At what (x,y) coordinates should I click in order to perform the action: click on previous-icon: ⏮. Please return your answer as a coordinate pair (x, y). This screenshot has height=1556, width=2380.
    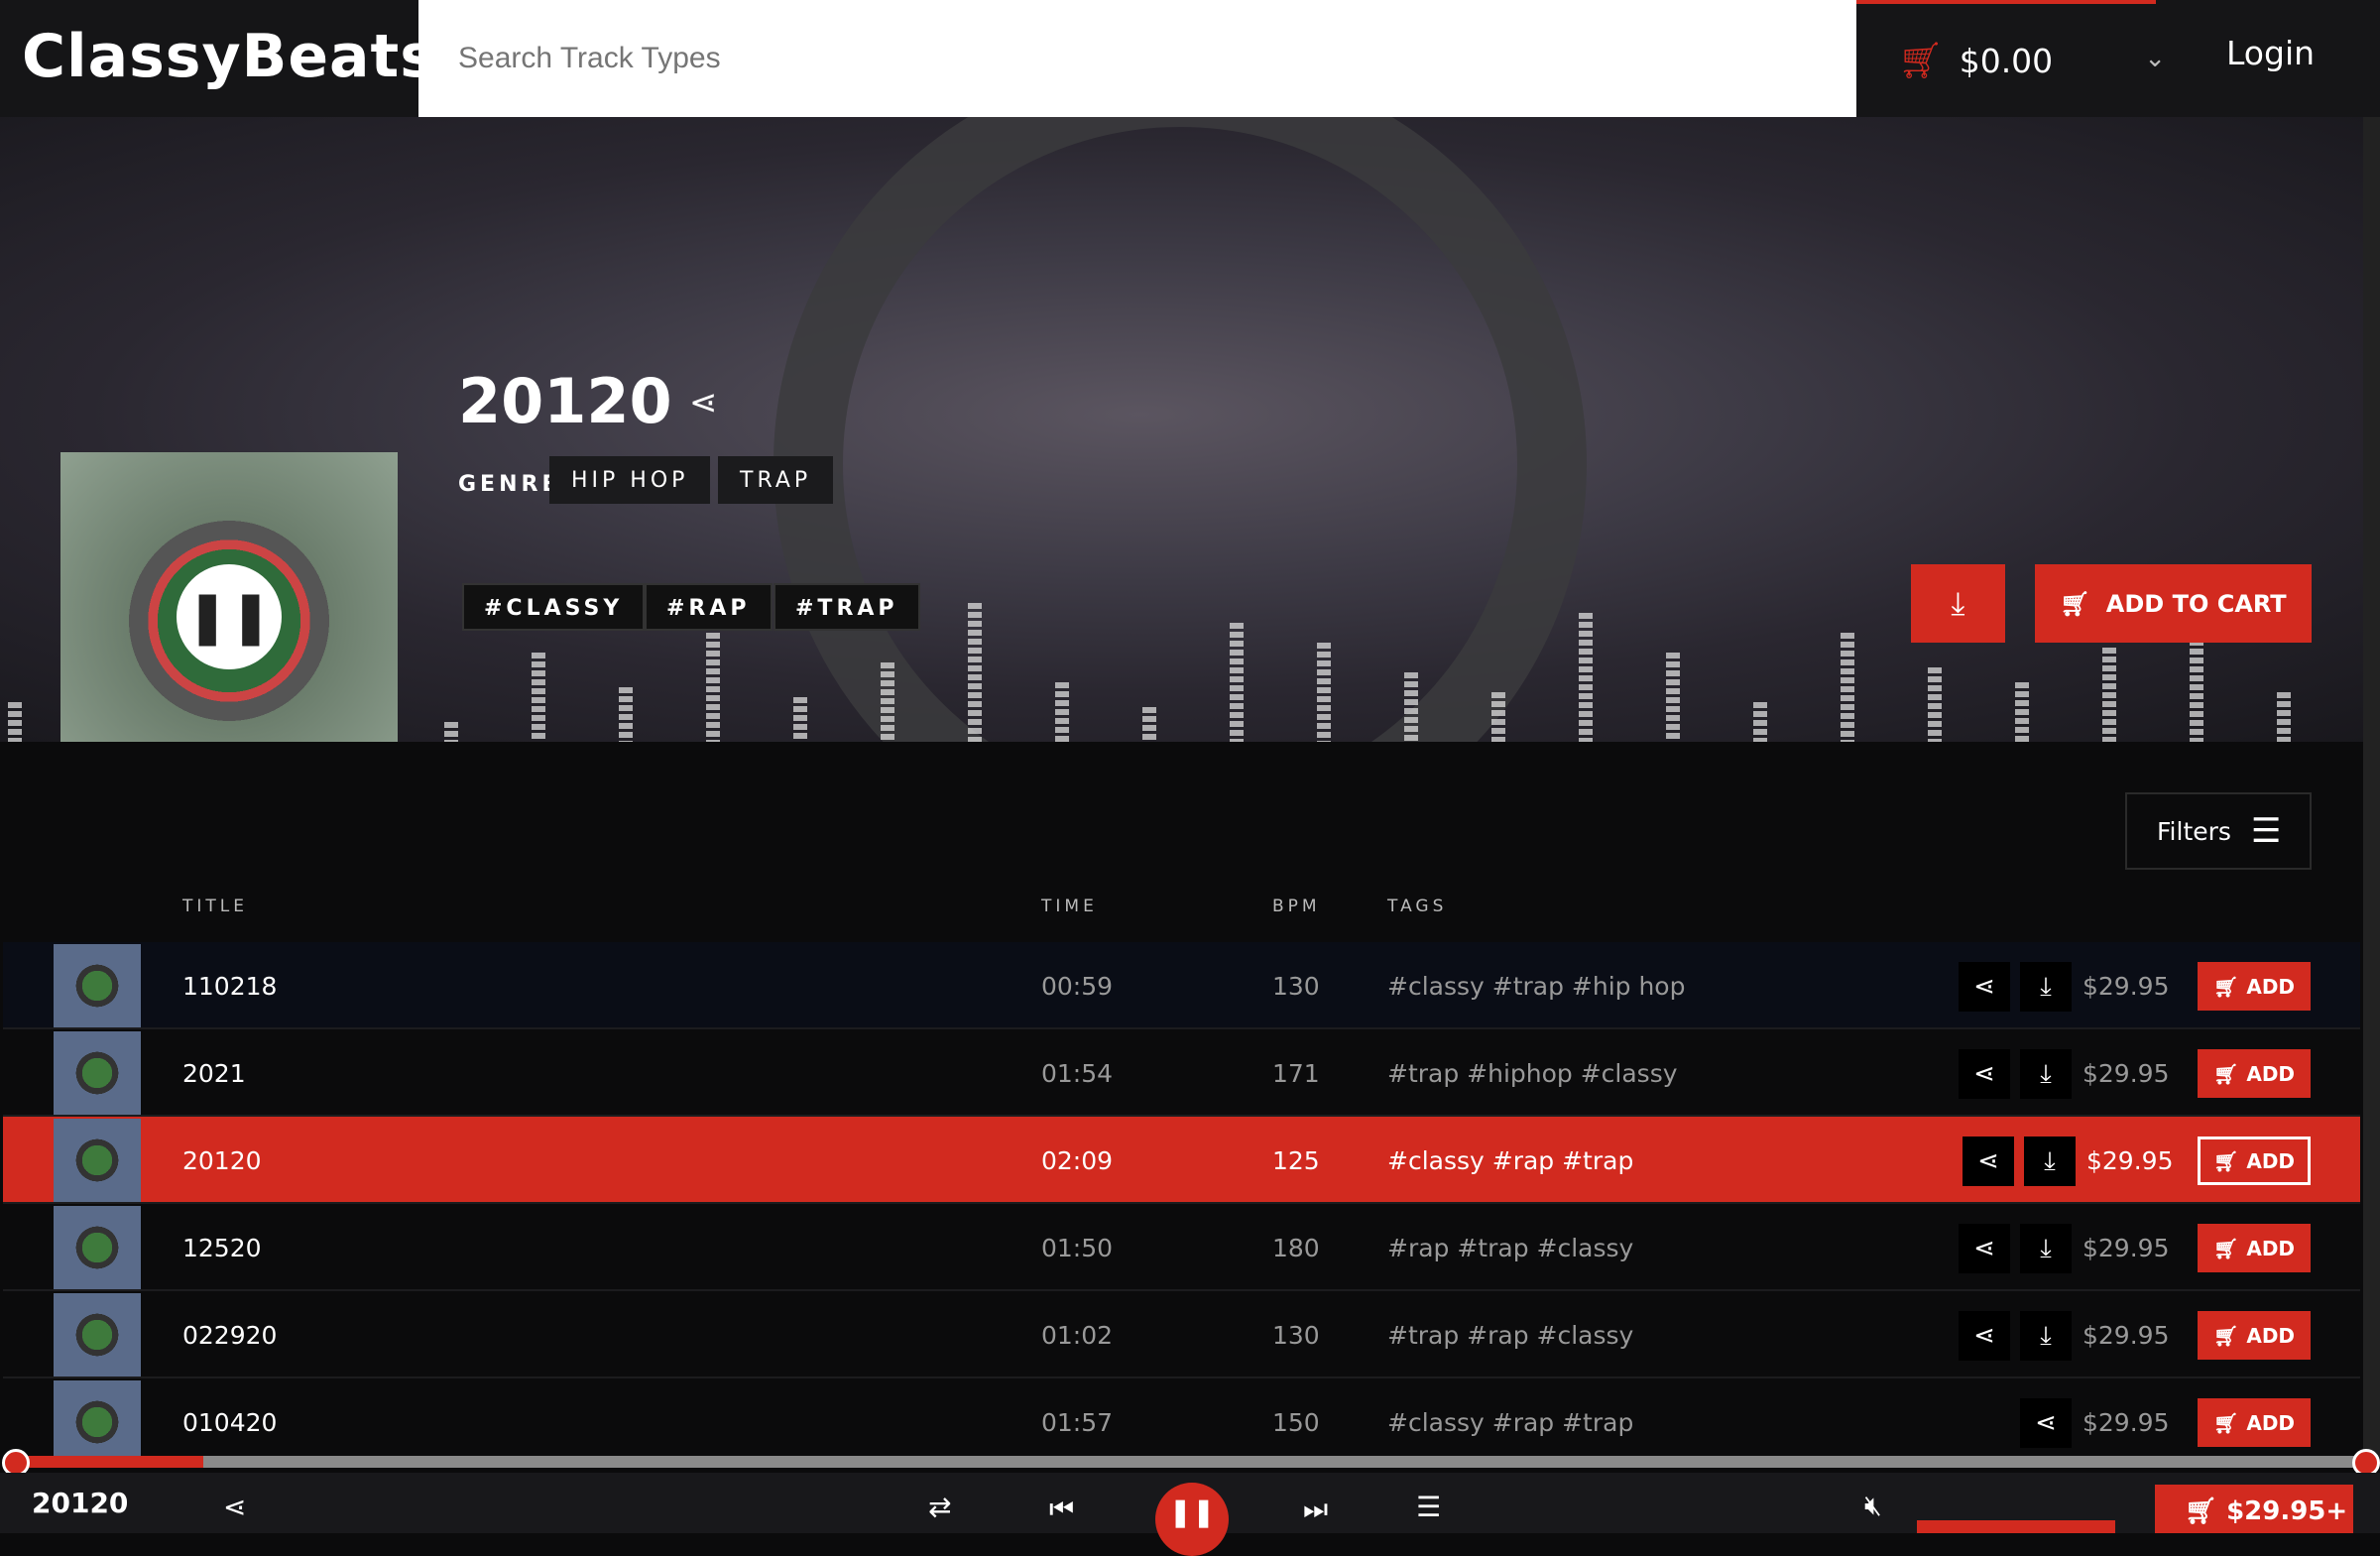
    Looking at the image, I should click on (1061, 1509).